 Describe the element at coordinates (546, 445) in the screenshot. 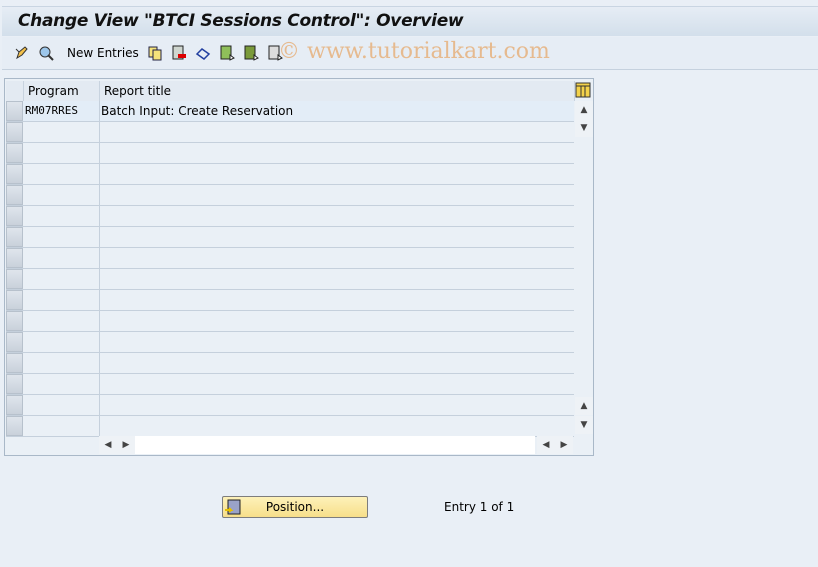

I see `scroll-left-end-button: ◀` at that location.